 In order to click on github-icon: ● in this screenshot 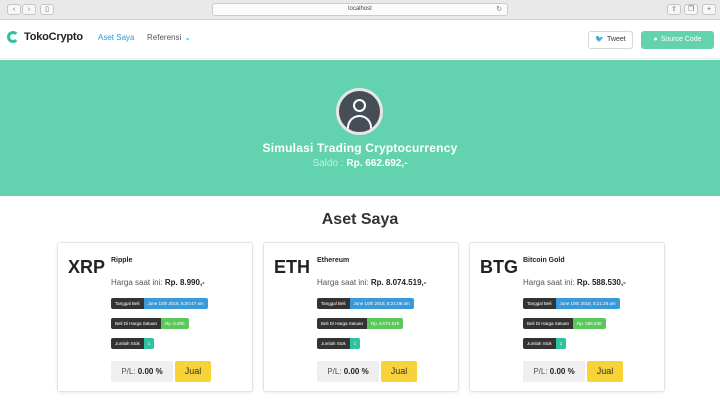, I will do `click(655, 39)`.